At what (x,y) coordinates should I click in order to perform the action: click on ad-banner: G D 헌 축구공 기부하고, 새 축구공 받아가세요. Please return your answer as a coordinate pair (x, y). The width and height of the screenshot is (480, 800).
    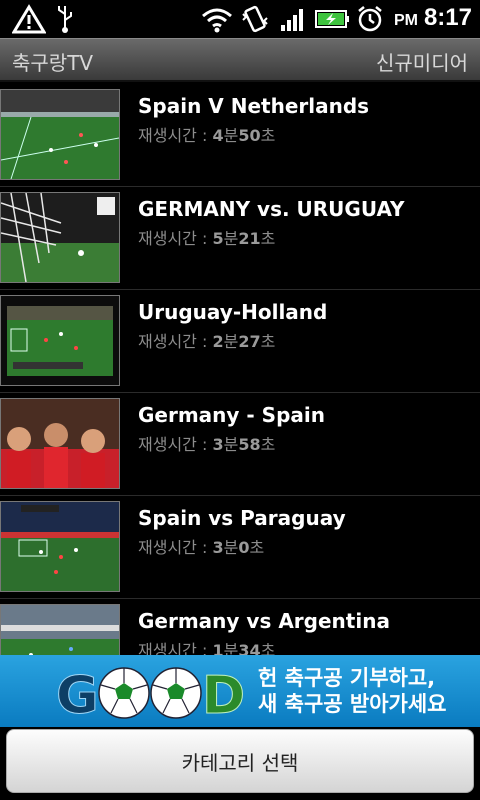
    Looking at the image, I should click on (240, 691).